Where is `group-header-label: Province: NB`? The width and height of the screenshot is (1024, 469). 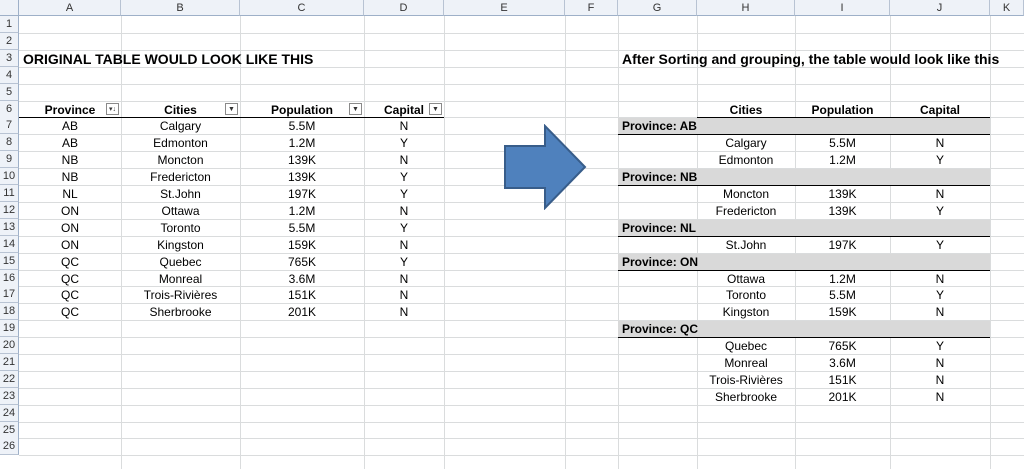
group-header-label: Province: NB is located at coordinates (804, 176).